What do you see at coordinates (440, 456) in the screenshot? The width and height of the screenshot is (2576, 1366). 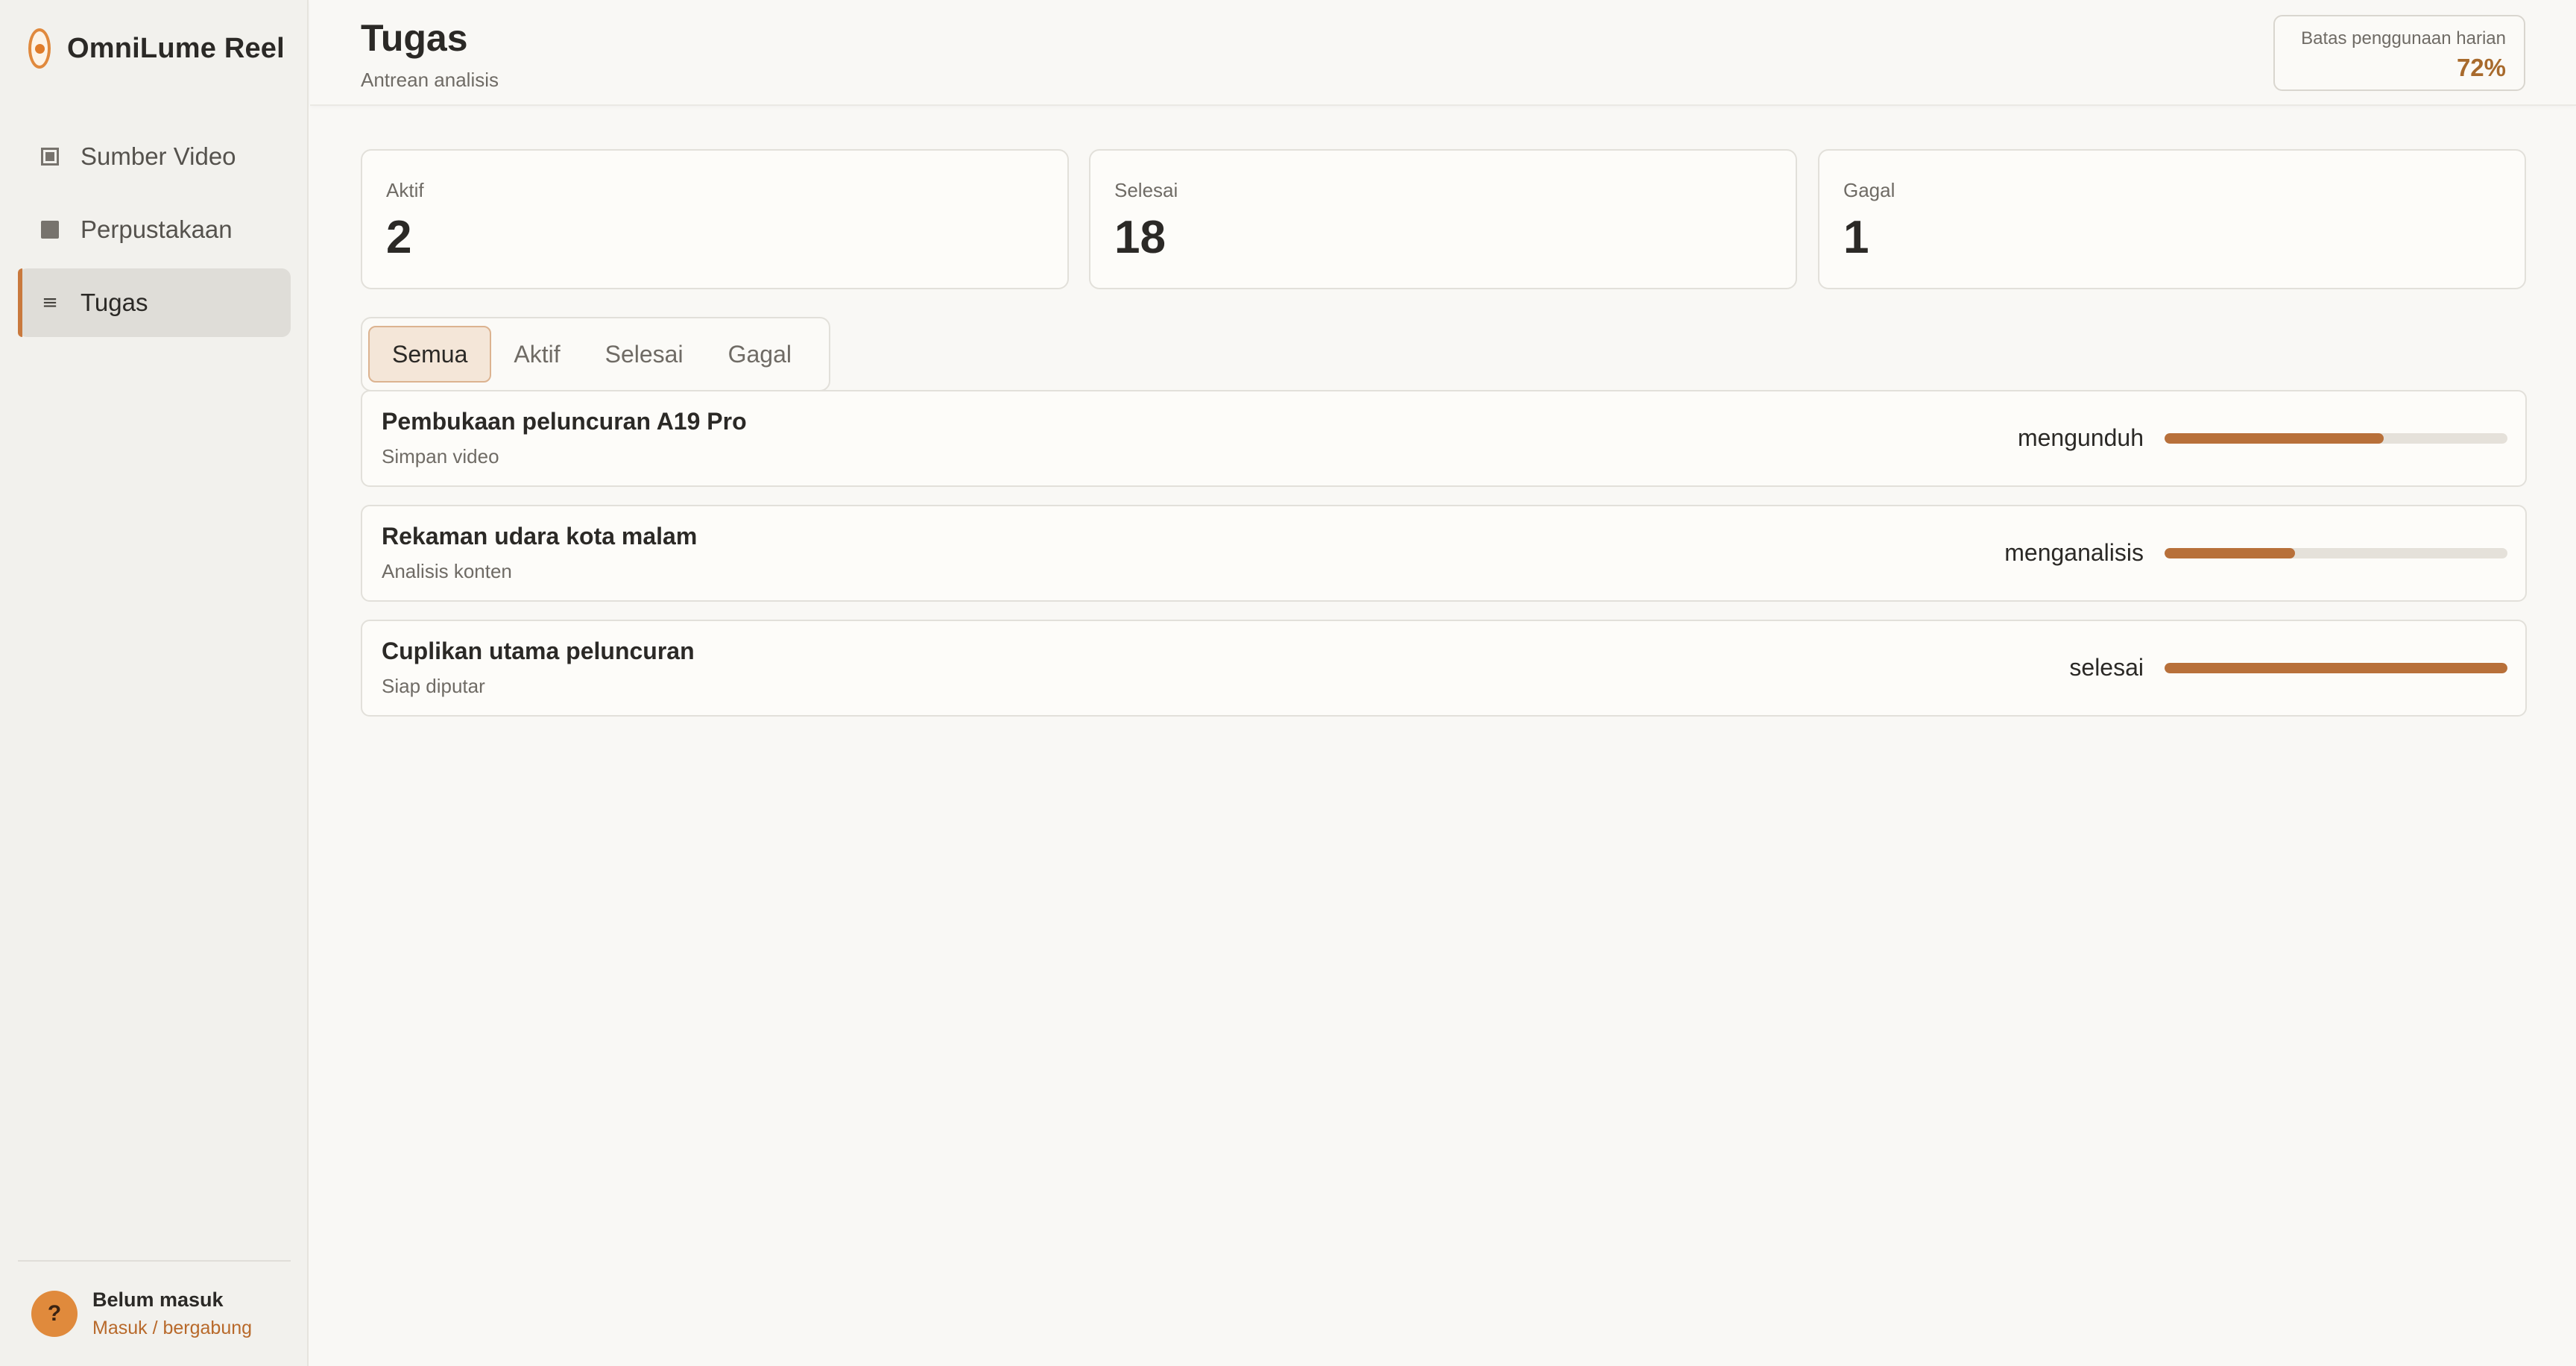 I see `task-subtitle: Simpan video` at bounding box center [440, 456].